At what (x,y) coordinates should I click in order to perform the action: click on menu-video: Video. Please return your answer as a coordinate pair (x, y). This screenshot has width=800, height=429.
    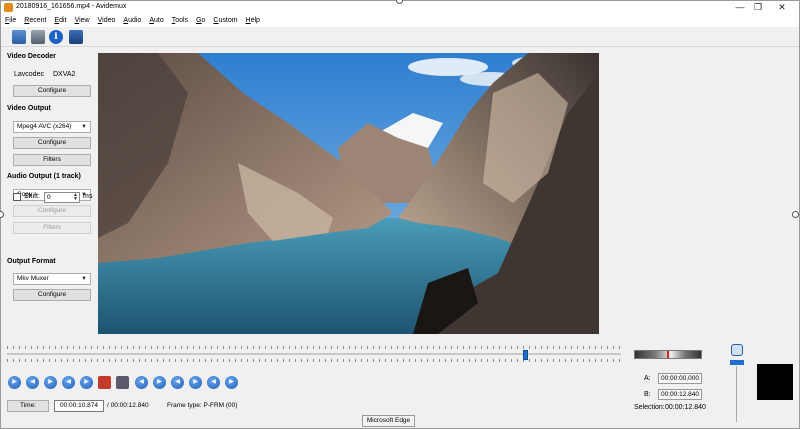
    Looking at the image, I should click on (107, 21).